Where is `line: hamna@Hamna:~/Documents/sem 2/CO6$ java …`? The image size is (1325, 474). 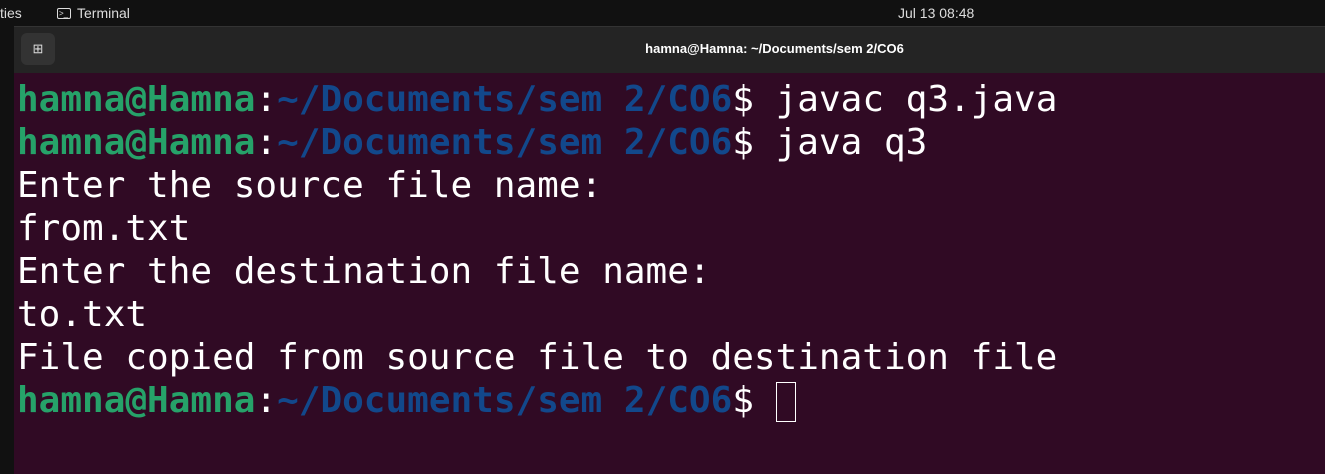 line: hamna@Hamna:~/Documents/sem 2/CO6$ java … is located at coordinates (537, 142).